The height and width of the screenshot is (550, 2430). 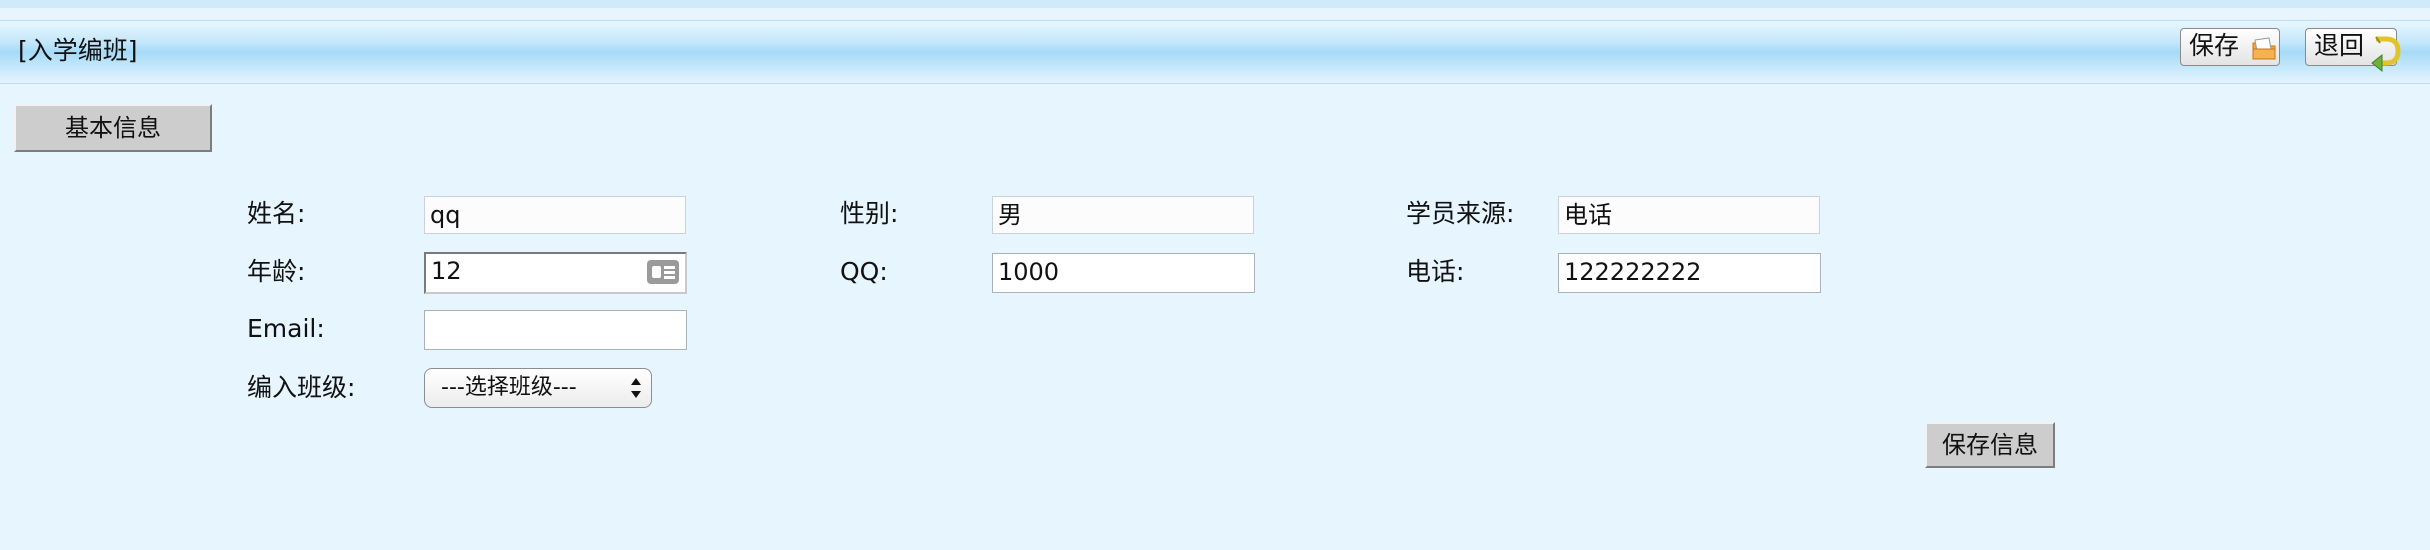 I want to click on tab-basic-info: 基本信息, so click(x=113, y=128).